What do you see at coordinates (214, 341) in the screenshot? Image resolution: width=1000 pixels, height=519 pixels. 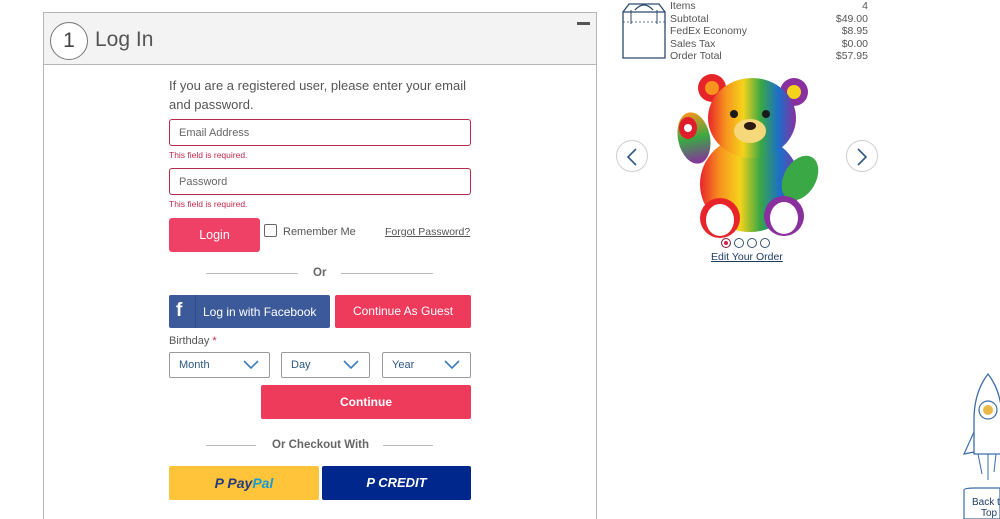 I see `required-mark: *` at bounding box center [214, 341].